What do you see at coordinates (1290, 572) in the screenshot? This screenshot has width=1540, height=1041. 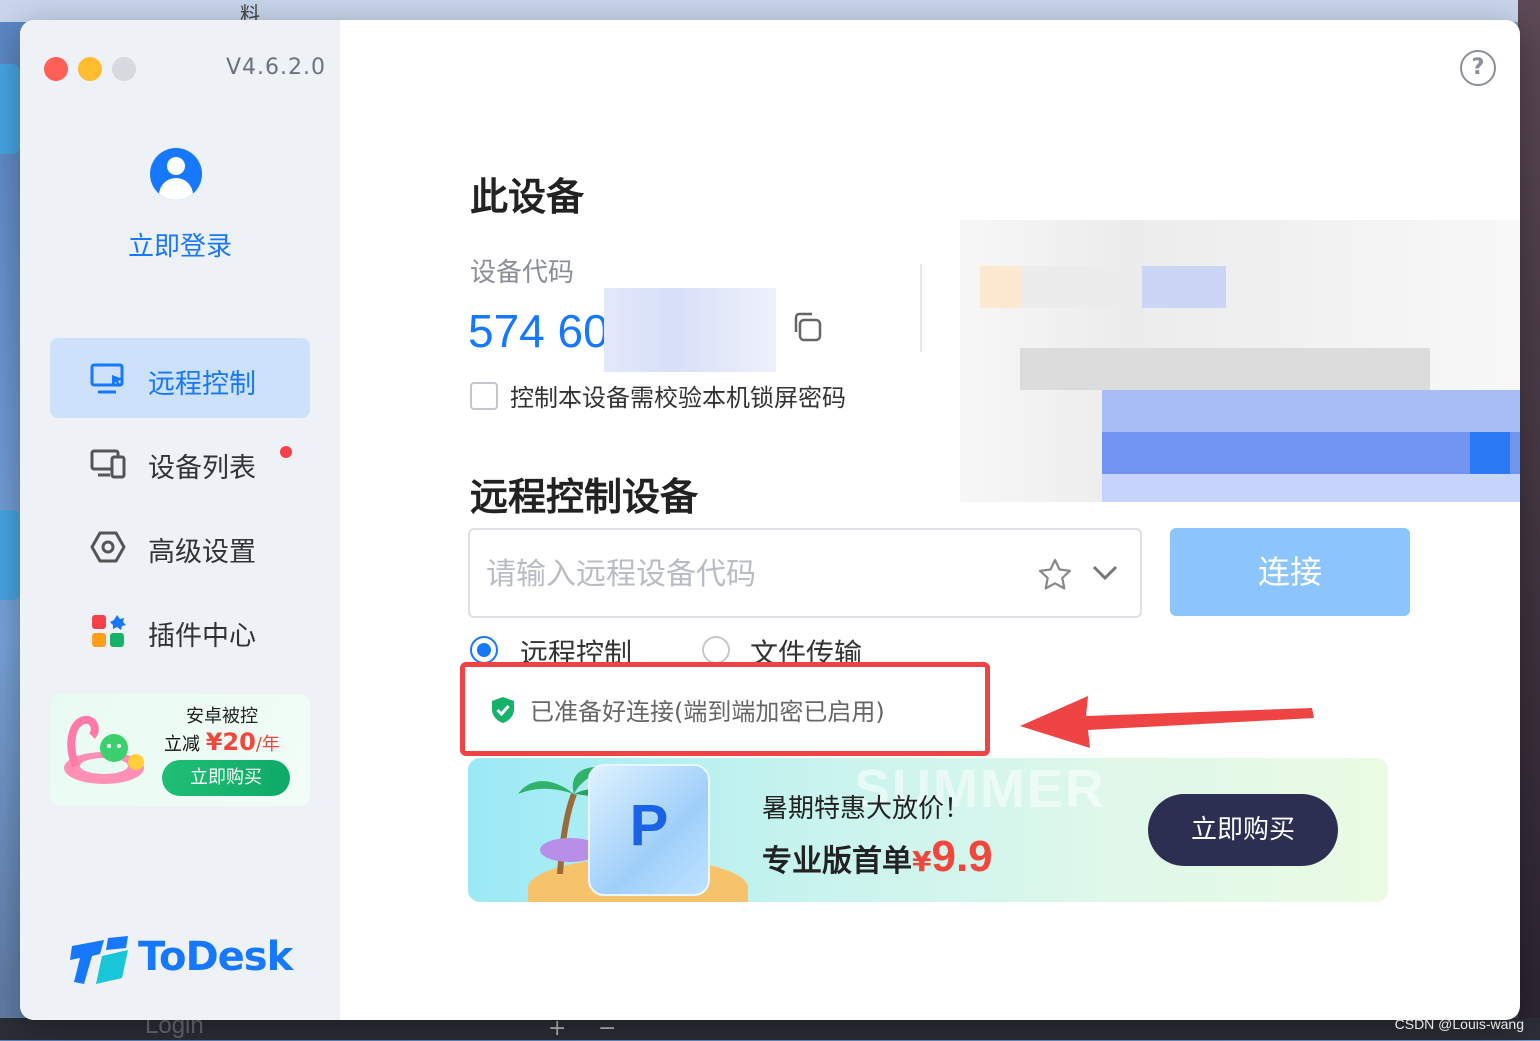 I see `connect-button: 连接` at bounding box center [1290, 572].